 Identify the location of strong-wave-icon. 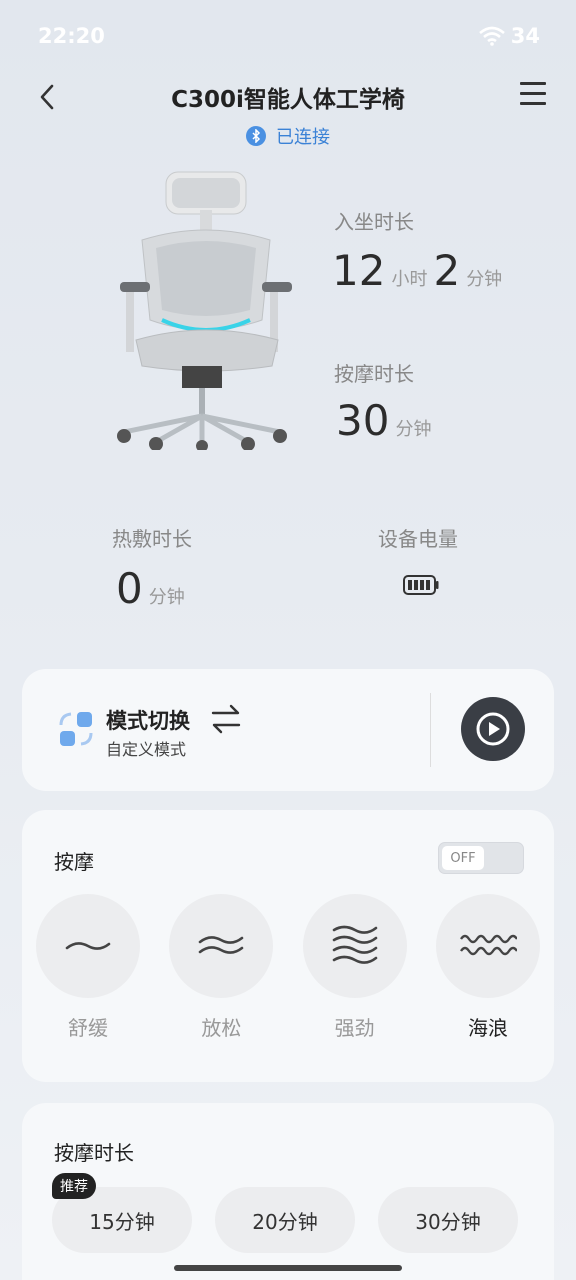
(354, 944).